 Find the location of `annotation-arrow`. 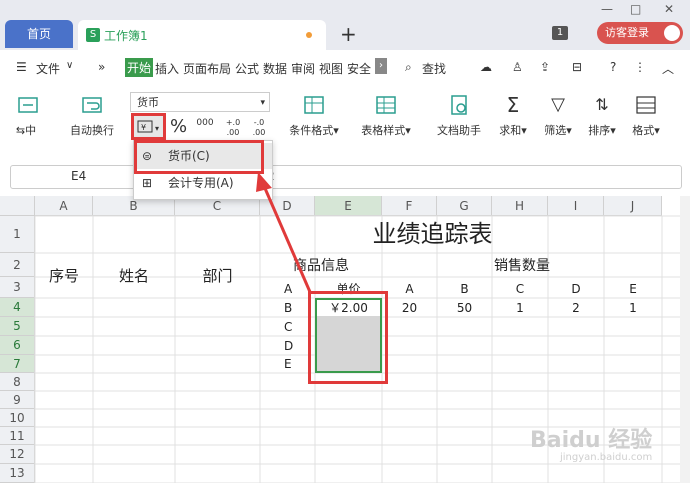

annotation-arrow is located at coordinates (284, 232).